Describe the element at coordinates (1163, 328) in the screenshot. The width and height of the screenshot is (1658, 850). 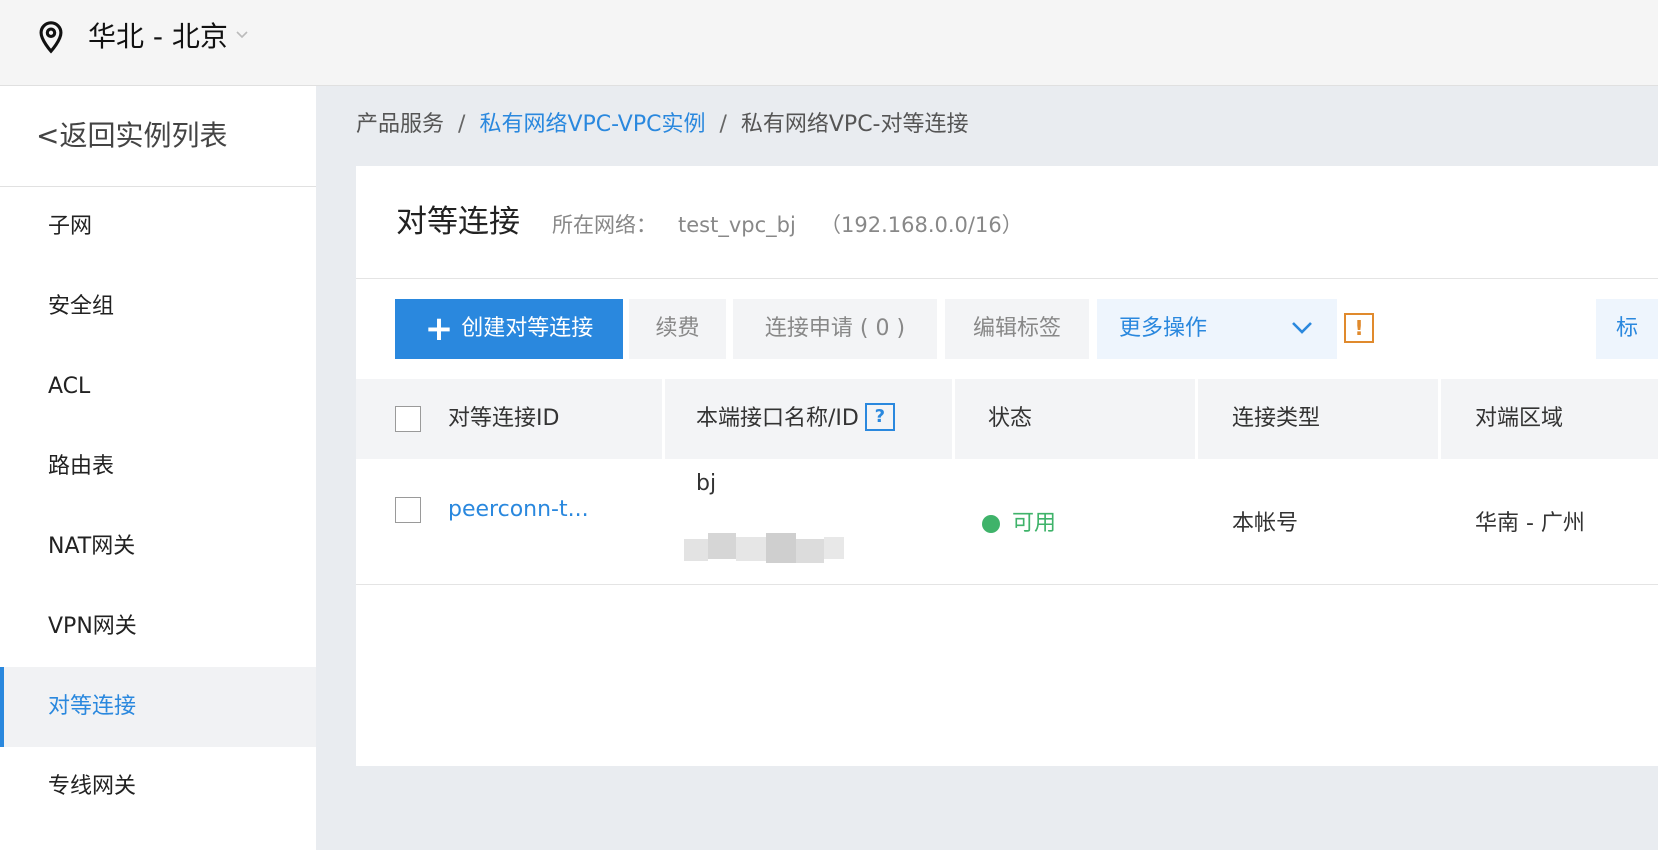
I see `more-actions-label: 更多操作` at that location.